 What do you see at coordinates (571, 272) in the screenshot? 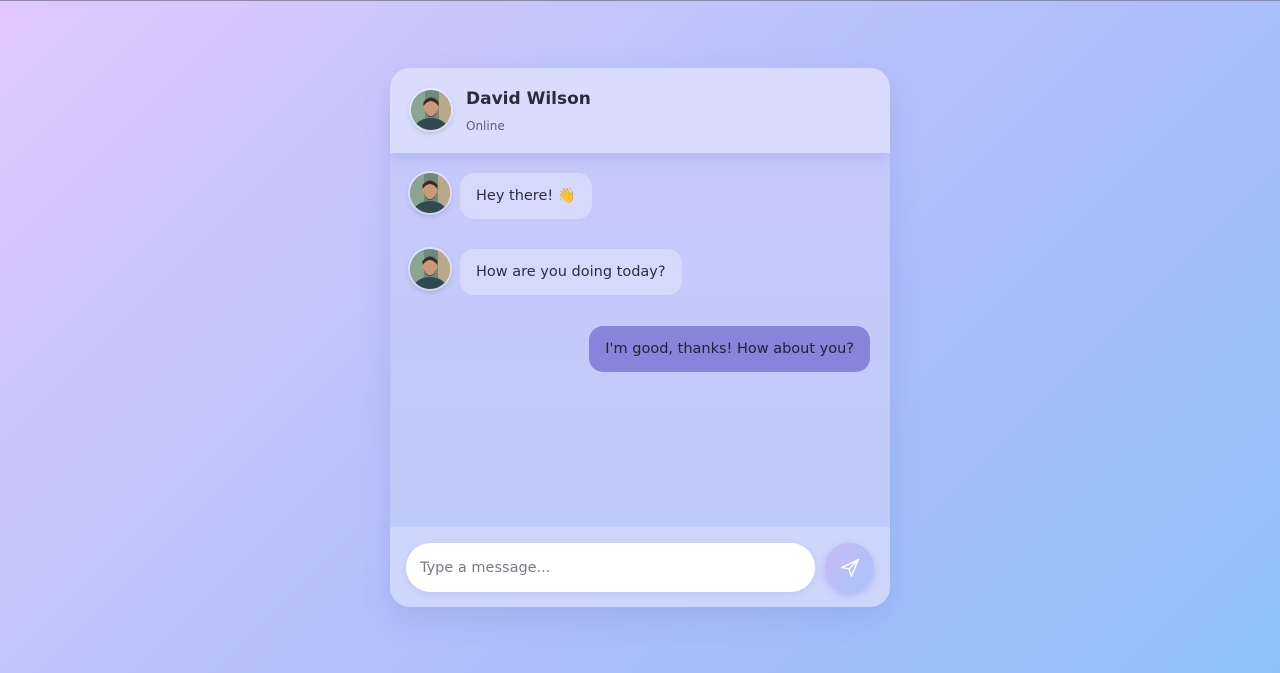
I see `message-bubble-incoming: How are you doing today?` at bounding box center [571, 272].